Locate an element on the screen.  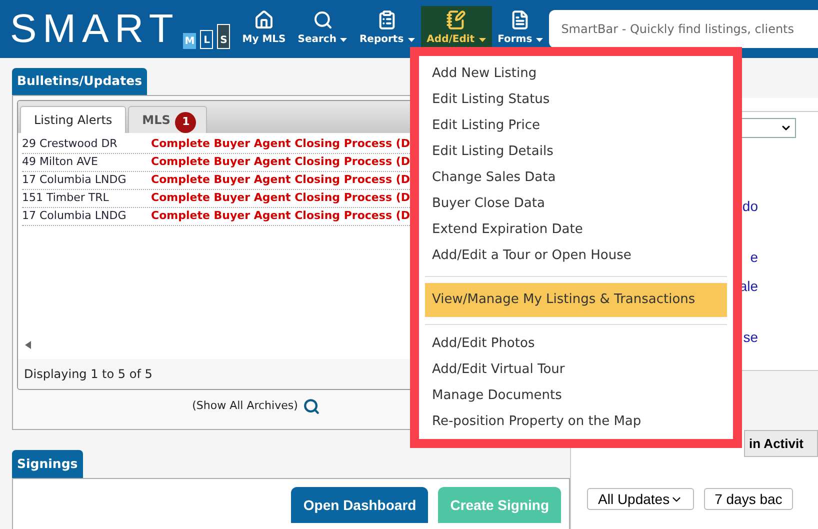
menu-item: Re-position Property on the Map is located at coordinates (576, 422).